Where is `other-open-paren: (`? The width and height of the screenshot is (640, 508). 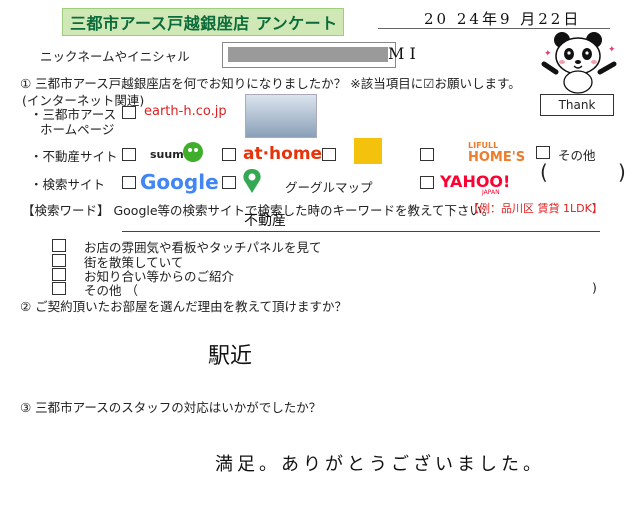
other-open-paren: ( is located at coordinates (544, 172).